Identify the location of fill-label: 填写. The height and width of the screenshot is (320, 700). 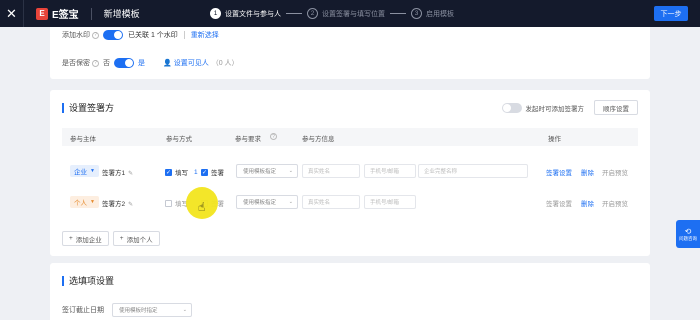
(181, 173).